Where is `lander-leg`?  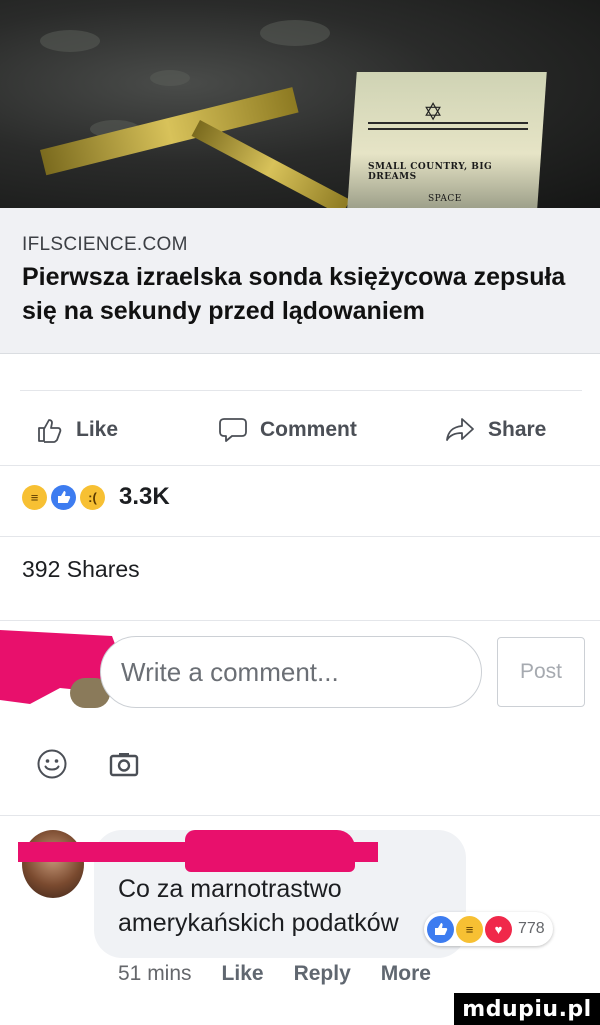 lander-leg is located at coordinates (271, 164).